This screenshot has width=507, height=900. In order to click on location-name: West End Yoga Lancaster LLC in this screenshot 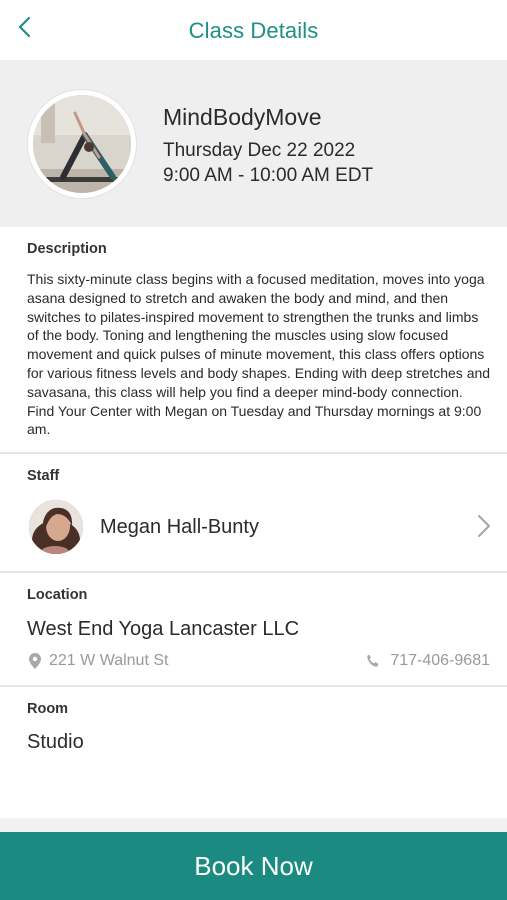, I will do `click(163, 629)`.